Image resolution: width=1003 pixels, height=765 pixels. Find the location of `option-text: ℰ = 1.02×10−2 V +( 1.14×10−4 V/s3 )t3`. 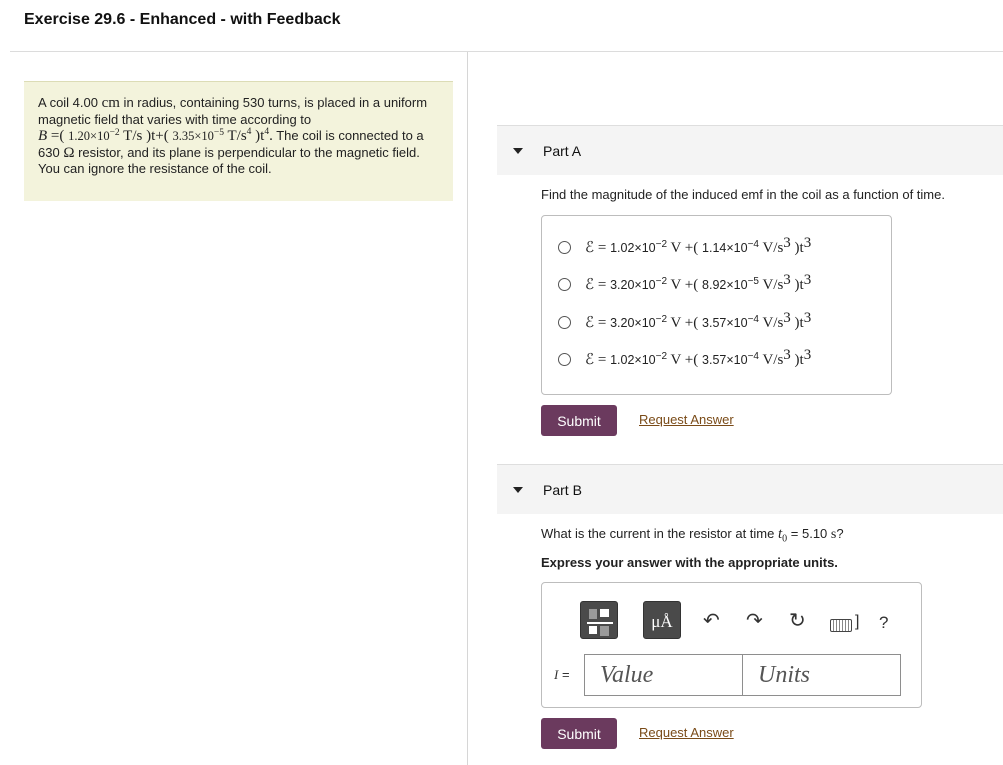

option-text: ℰ = 1.02×10−2 V +( 1.14×10−4 V/s3 )t3 is located at coordinates (698, 246).